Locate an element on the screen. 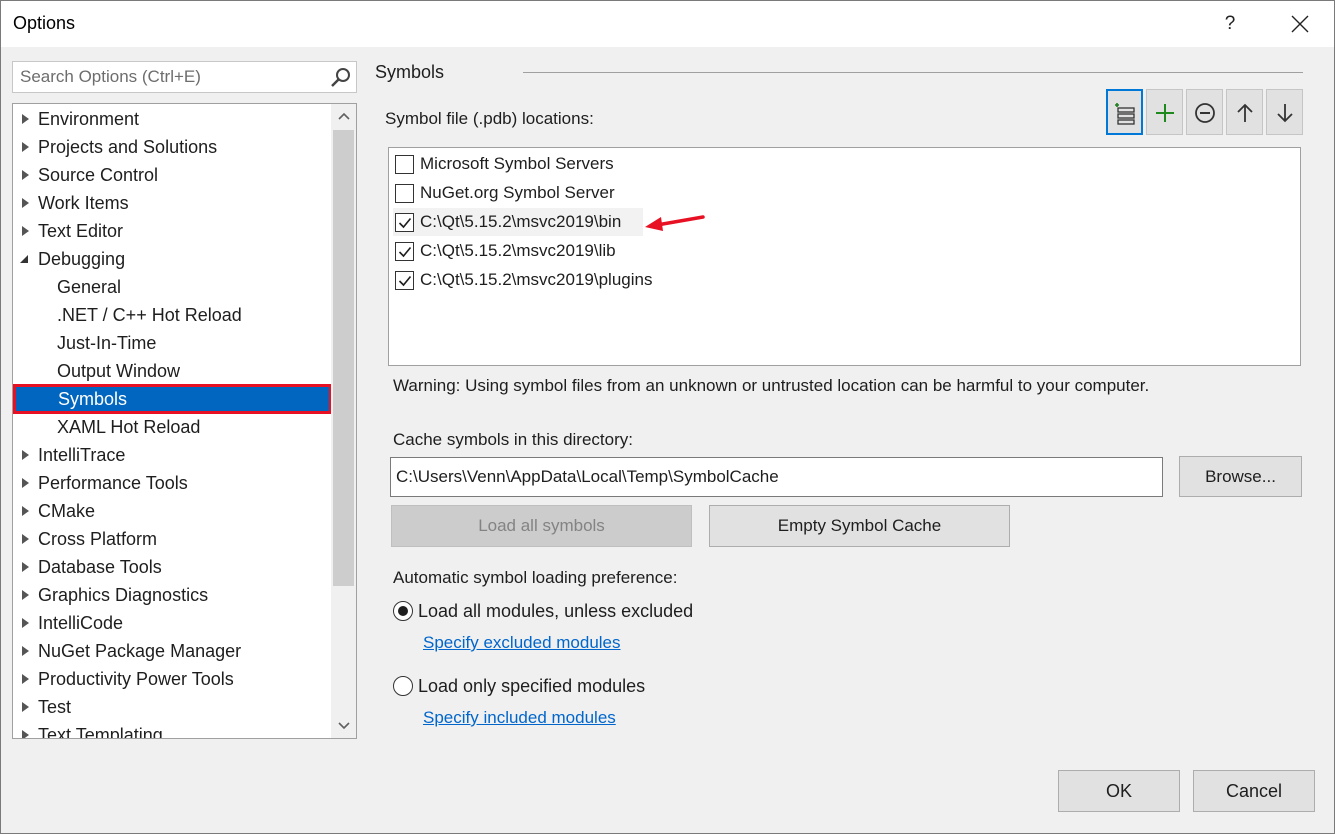  scroll-thumb is located at coordinates (343, 358).